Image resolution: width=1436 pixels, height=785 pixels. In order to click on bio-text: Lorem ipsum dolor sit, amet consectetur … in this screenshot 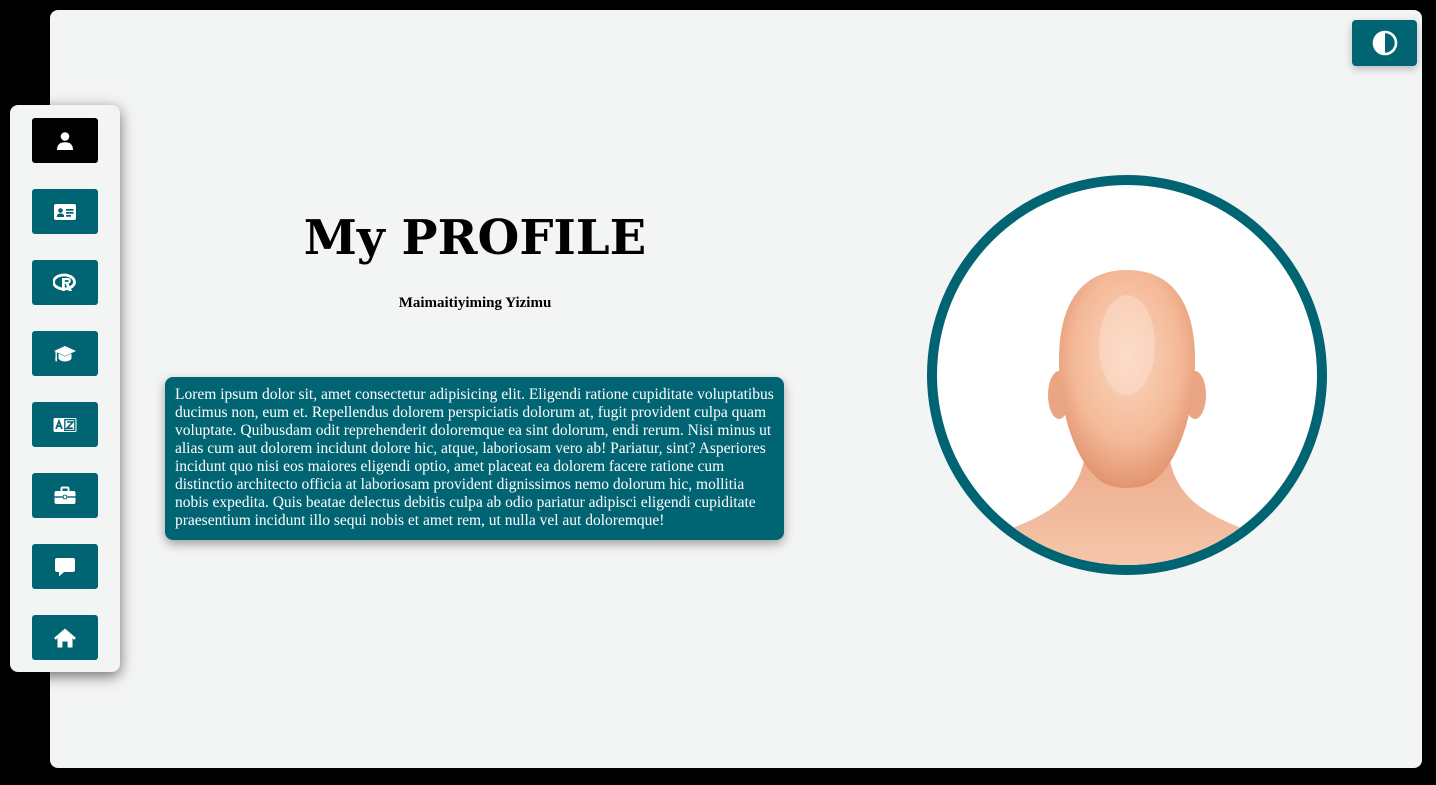, I will do `click(474, 458)`.